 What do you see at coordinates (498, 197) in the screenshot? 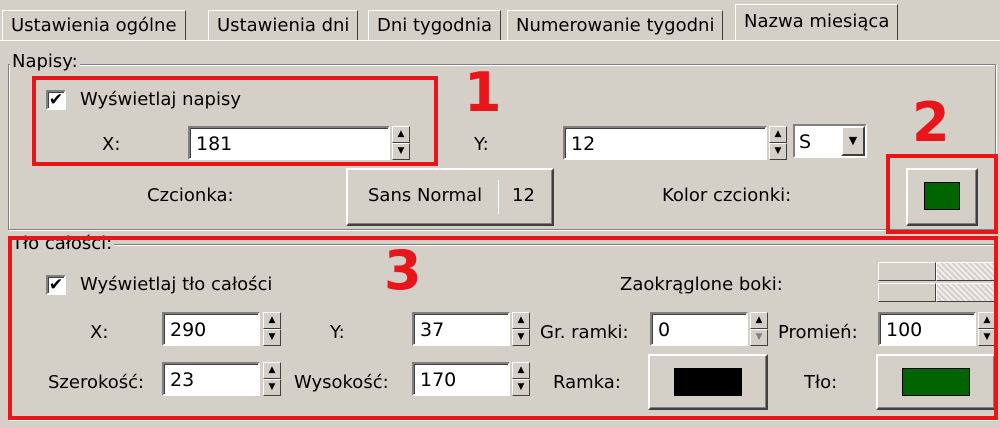
I see `font-button-divider` at bounding box center [498, 197].